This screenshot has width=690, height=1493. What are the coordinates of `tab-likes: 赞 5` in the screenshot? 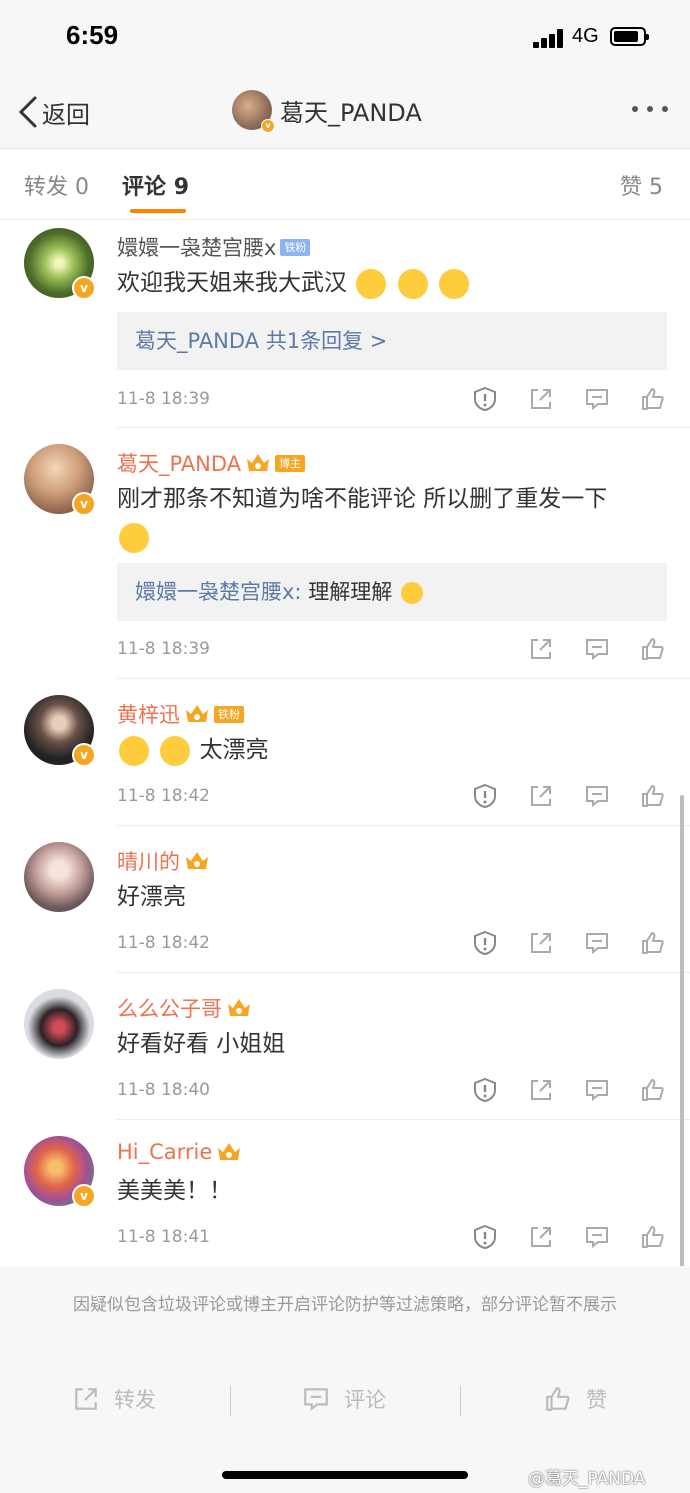 It's located at (641, 185).